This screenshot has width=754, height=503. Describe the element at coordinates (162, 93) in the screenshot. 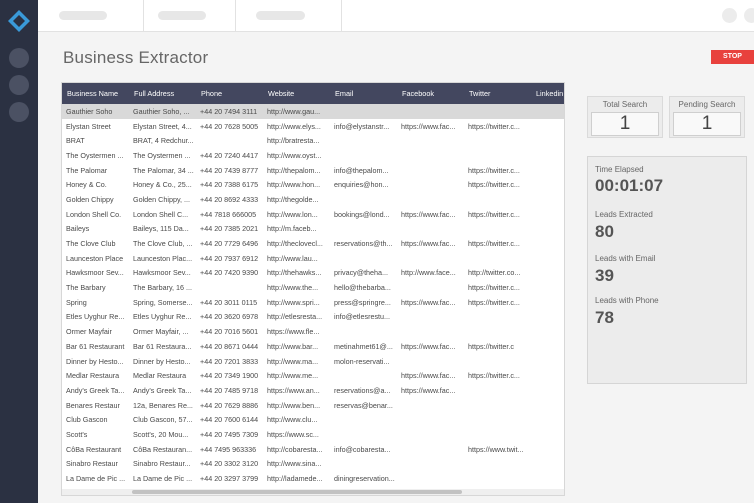

I see `column-header: Full Address` at that location.